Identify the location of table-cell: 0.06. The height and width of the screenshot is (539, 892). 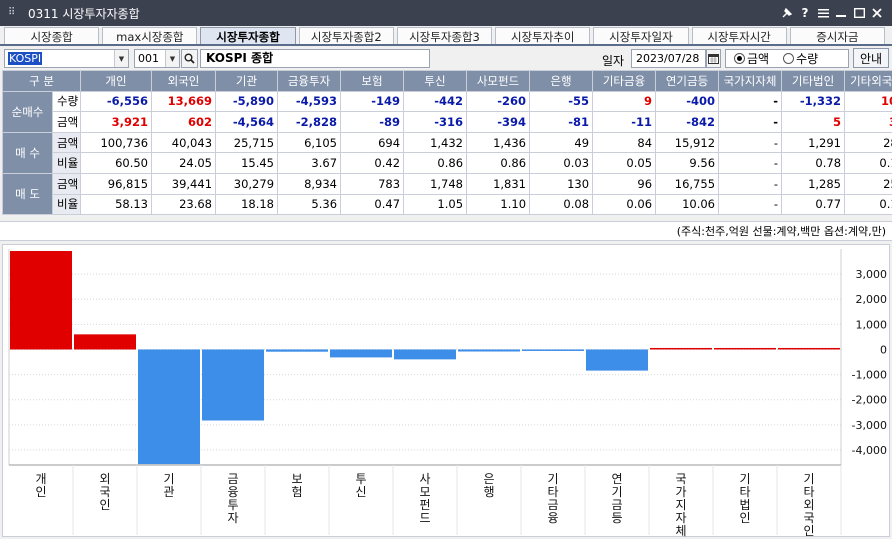
(624, 204).